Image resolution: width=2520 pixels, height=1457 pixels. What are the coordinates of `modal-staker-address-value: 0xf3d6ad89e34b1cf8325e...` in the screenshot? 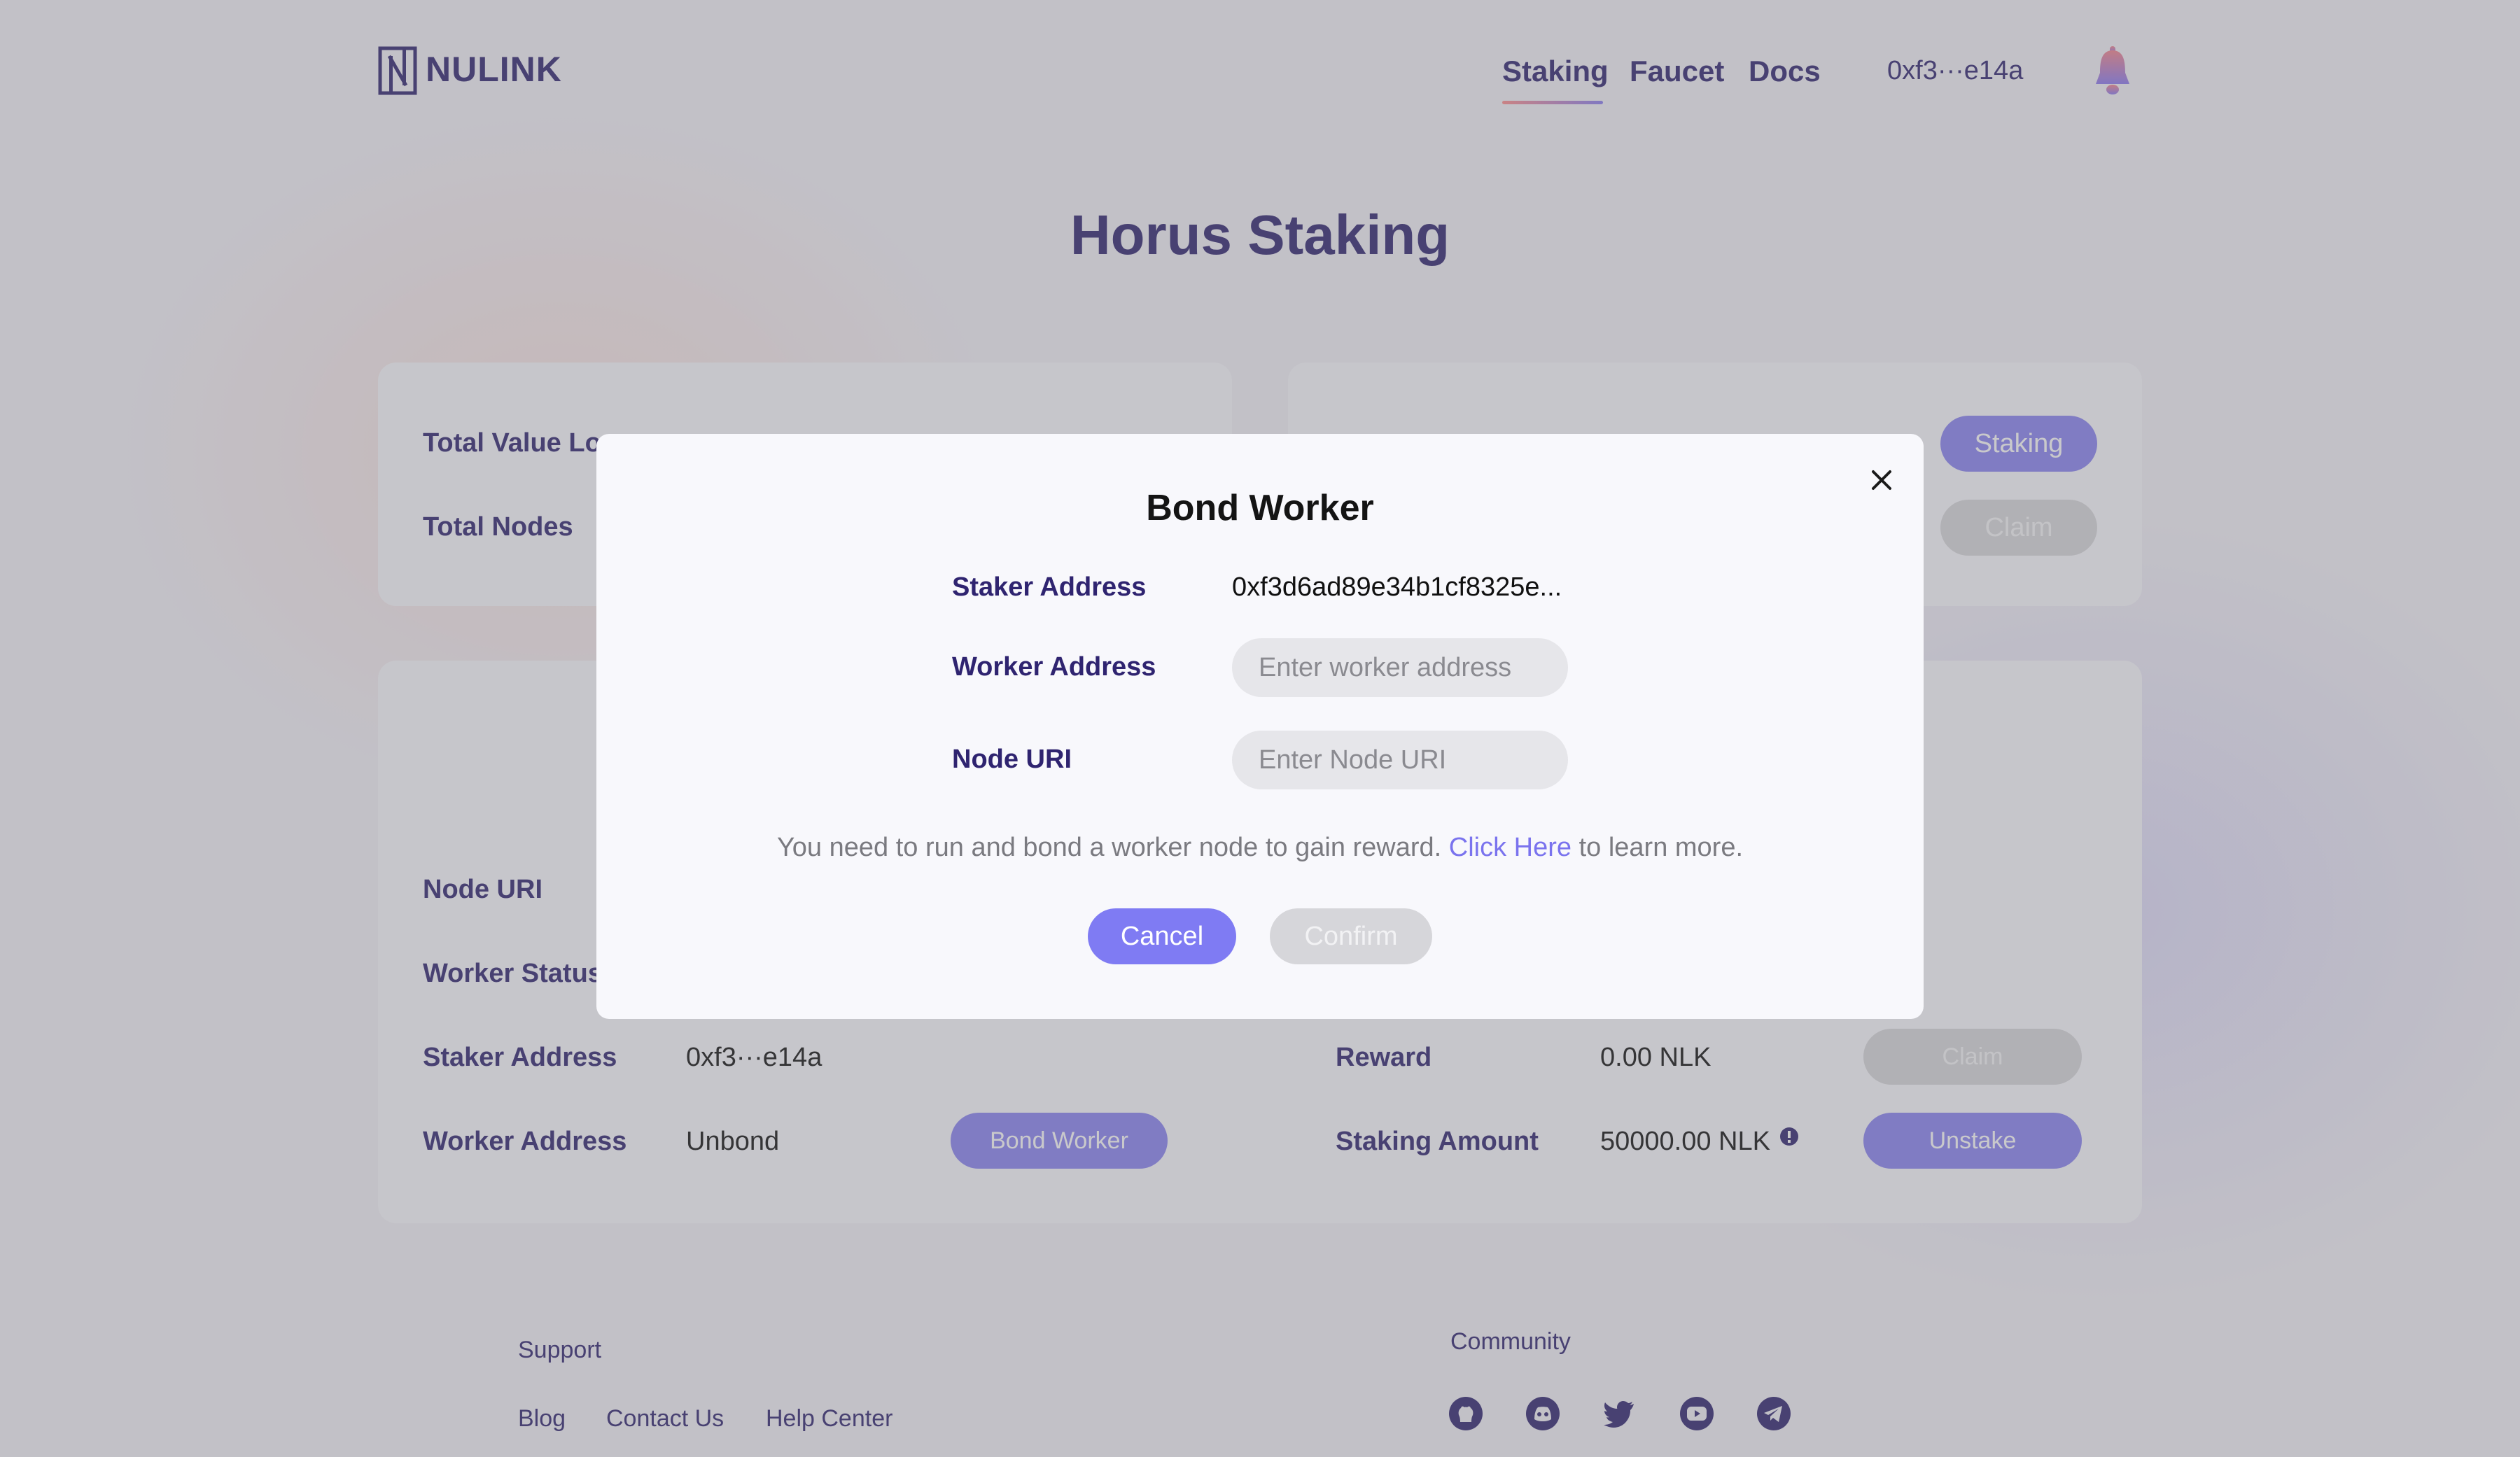 It's located at (1397, 587).